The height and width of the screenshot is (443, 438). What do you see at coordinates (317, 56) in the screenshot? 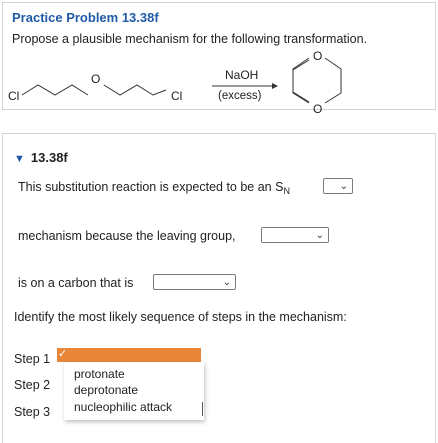
I see `product-oxygen-top: O` at bounding box center [317, 56].